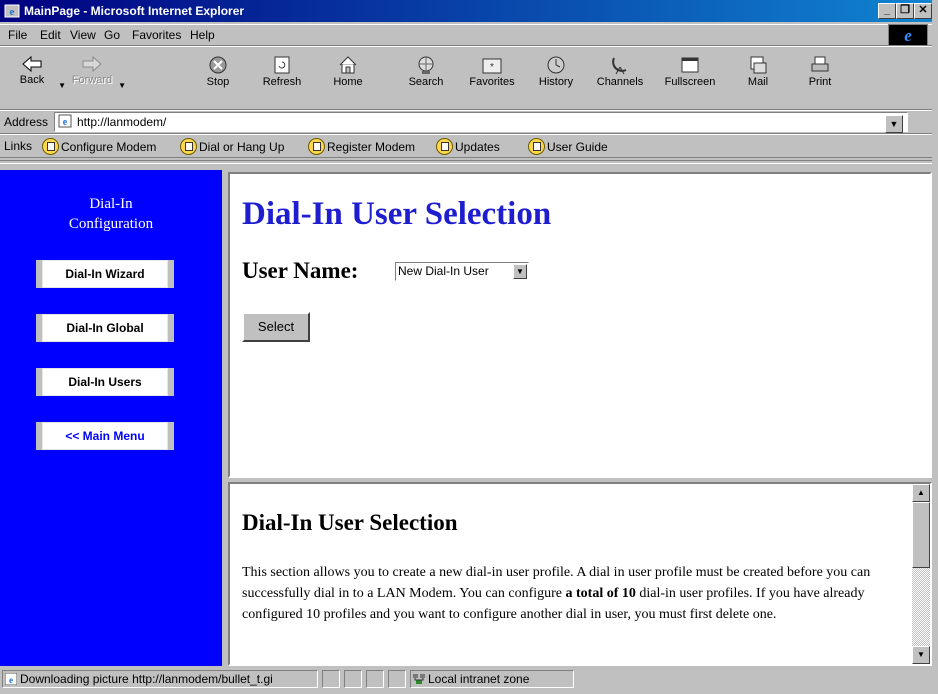  Describe the element at coordinates (620, 82) in the screenshot. I see `channels-label: Channels` at that location.